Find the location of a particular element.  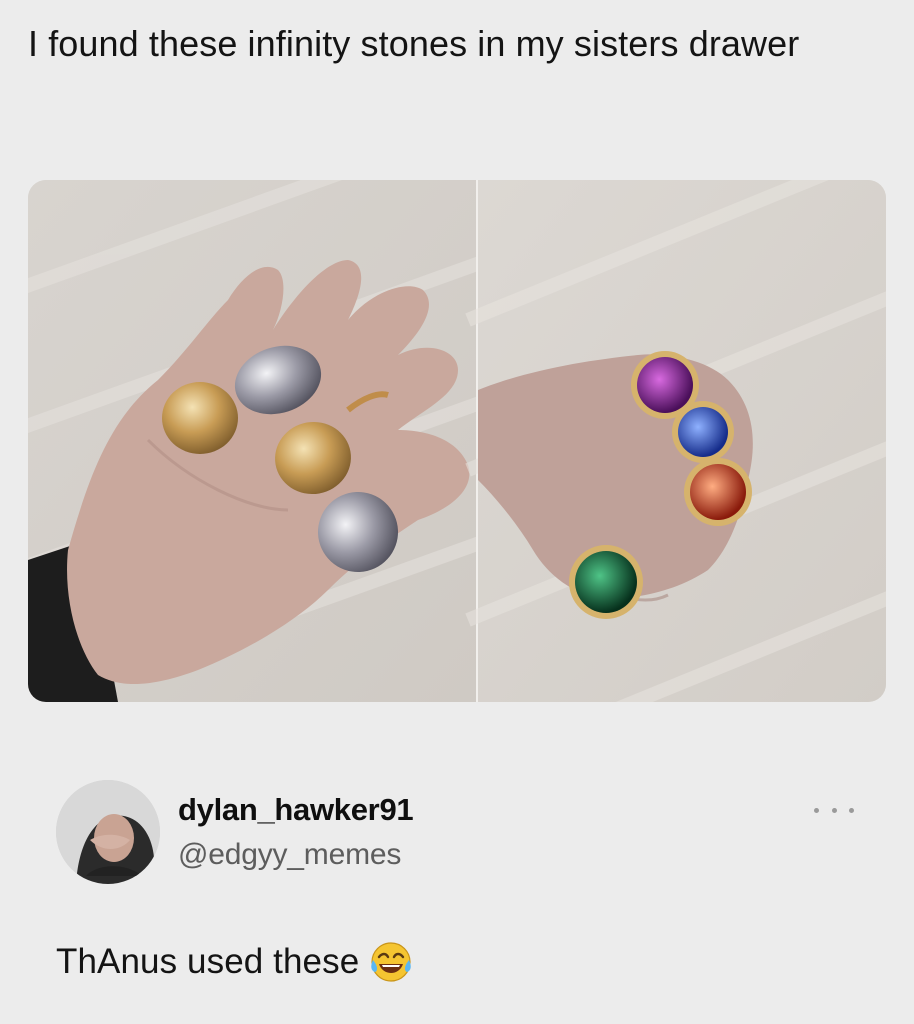

reply-display-name: dylan_hawker91 is located at coordinates (296, 810).